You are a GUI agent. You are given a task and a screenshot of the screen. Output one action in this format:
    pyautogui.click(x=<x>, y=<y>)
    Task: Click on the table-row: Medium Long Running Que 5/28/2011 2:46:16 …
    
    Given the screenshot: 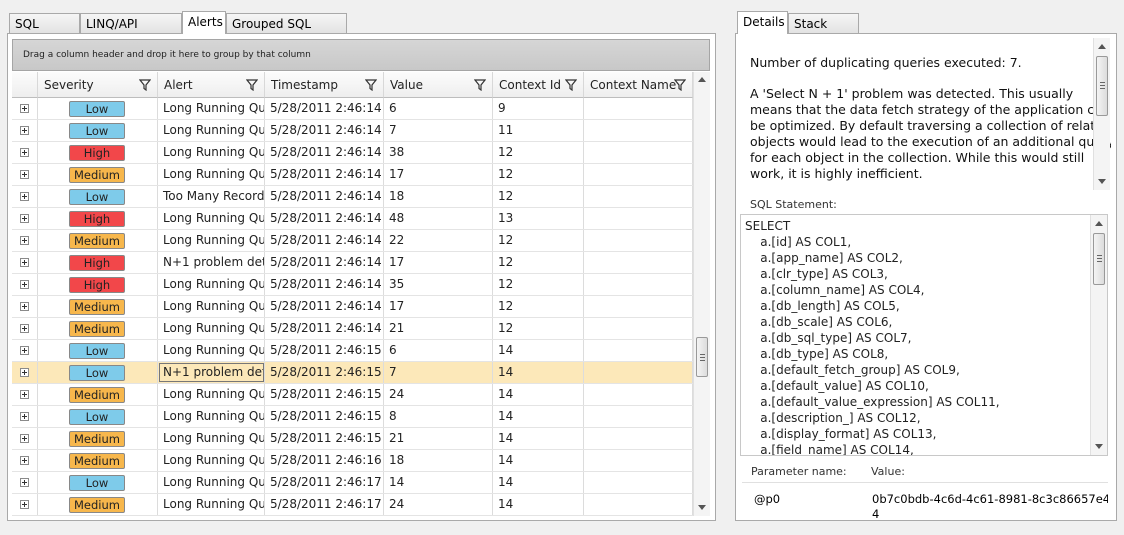 What is the action you would take?
    pyautogui.click(x=352, y=461)
    